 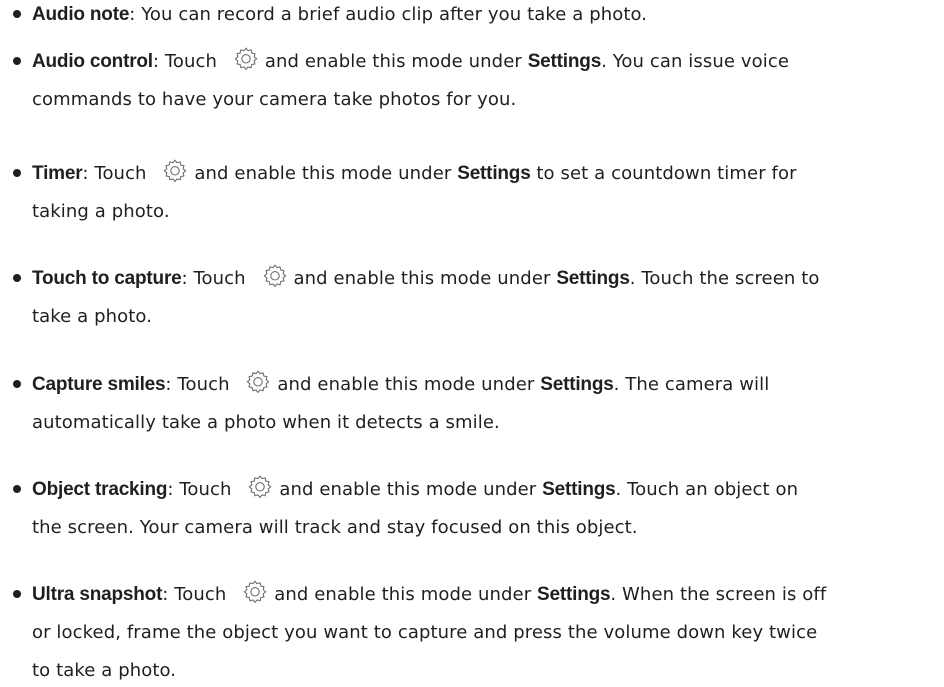 What do you see at coordinates (663, 173) in the screenshot?
I see `rest-text: to set a countdown timer for` at bounding box center [663, 173].